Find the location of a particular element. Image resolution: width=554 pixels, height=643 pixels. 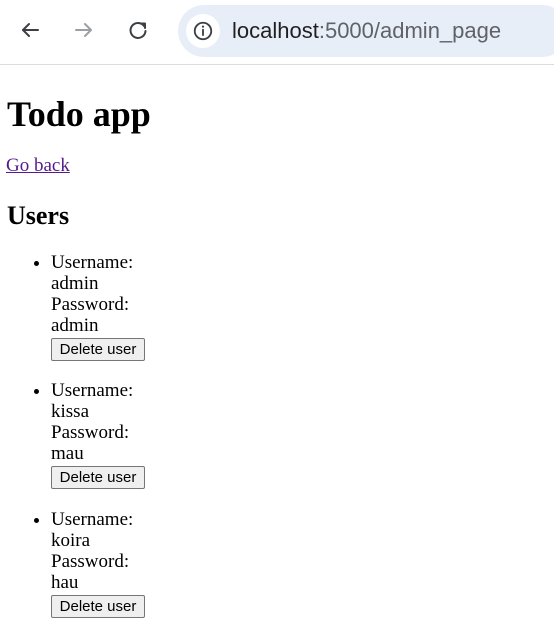

address-bar: localhost:5000/admin_page is located at coordinates (366, 31).